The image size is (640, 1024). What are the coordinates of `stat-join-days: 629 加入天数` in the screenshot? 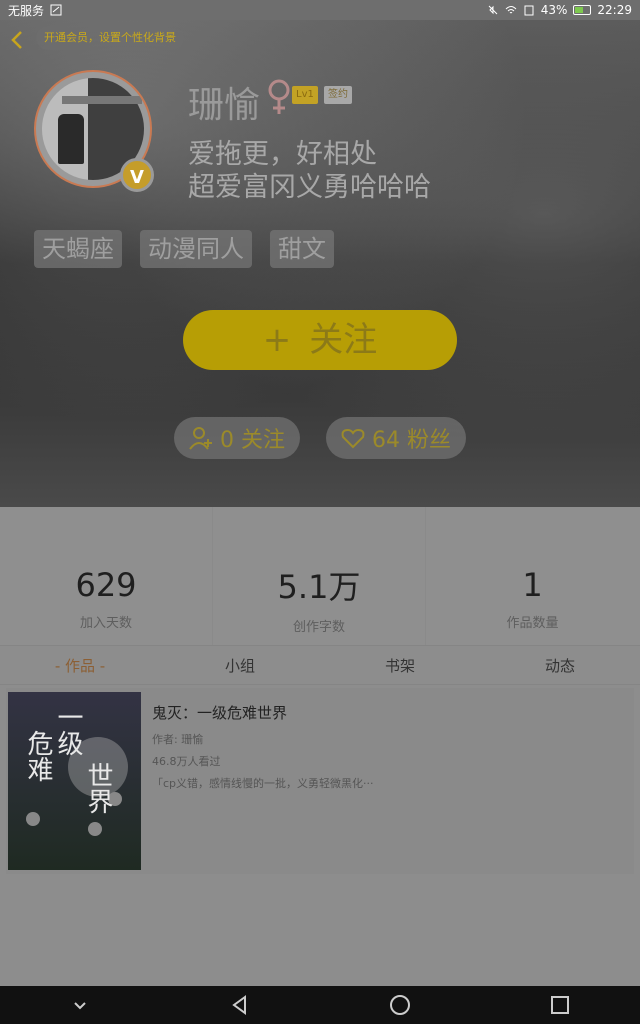 It's located at (106, 576).